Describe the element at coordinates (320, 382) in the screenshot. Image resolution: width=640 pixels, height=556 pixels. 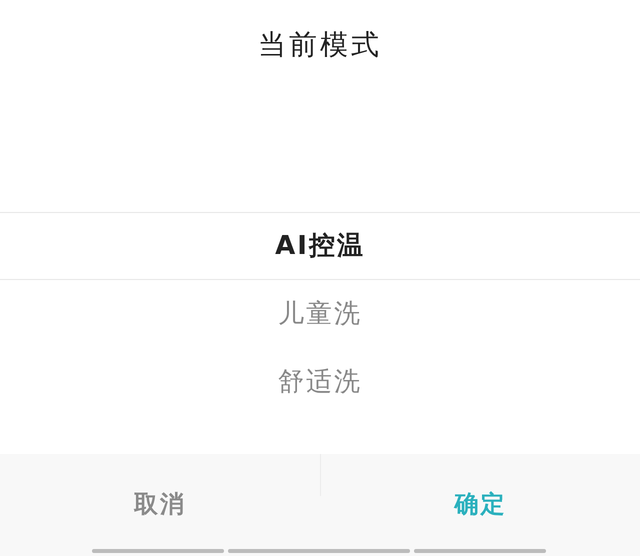
I see `picker-option: 舒适洗` at that location.